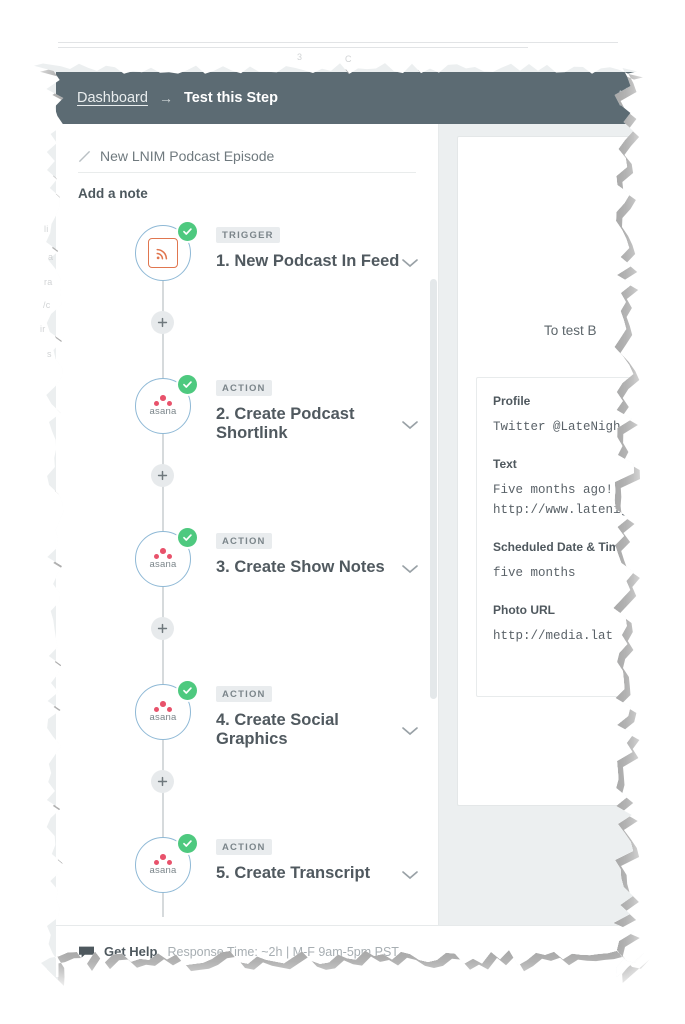  I want to click on step-kind-badge: TRIGGER, so click(248, 235).